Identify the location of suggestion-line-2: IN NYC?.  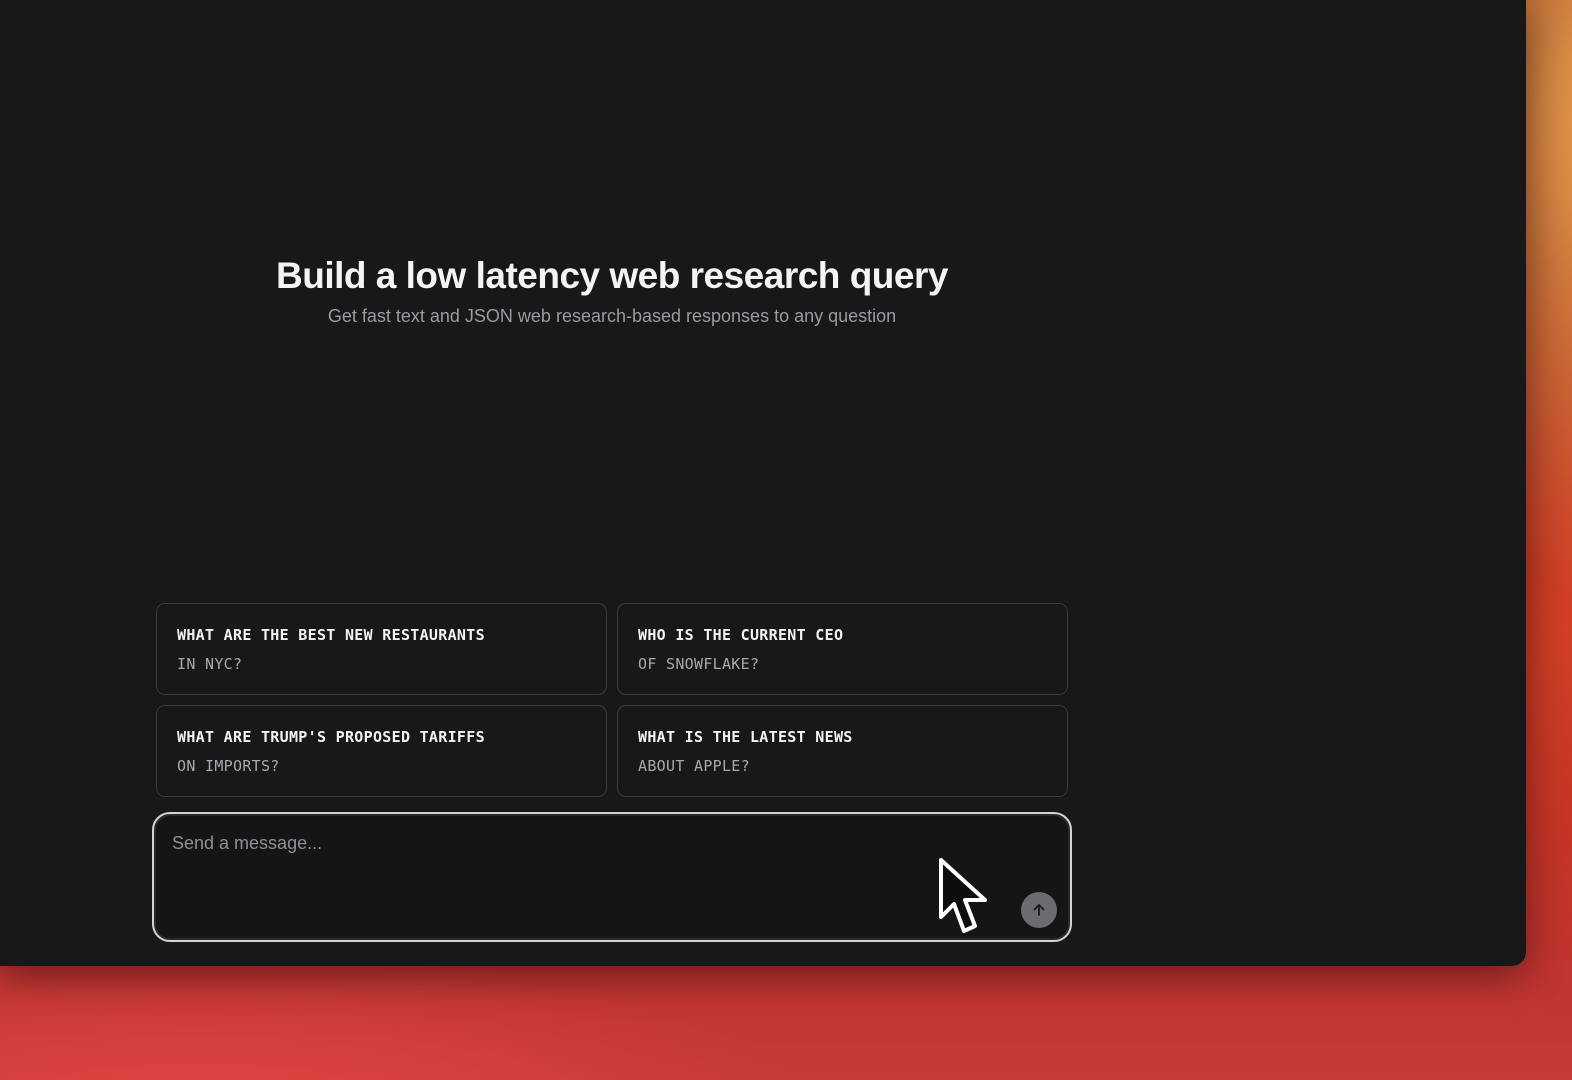
(210, 664).